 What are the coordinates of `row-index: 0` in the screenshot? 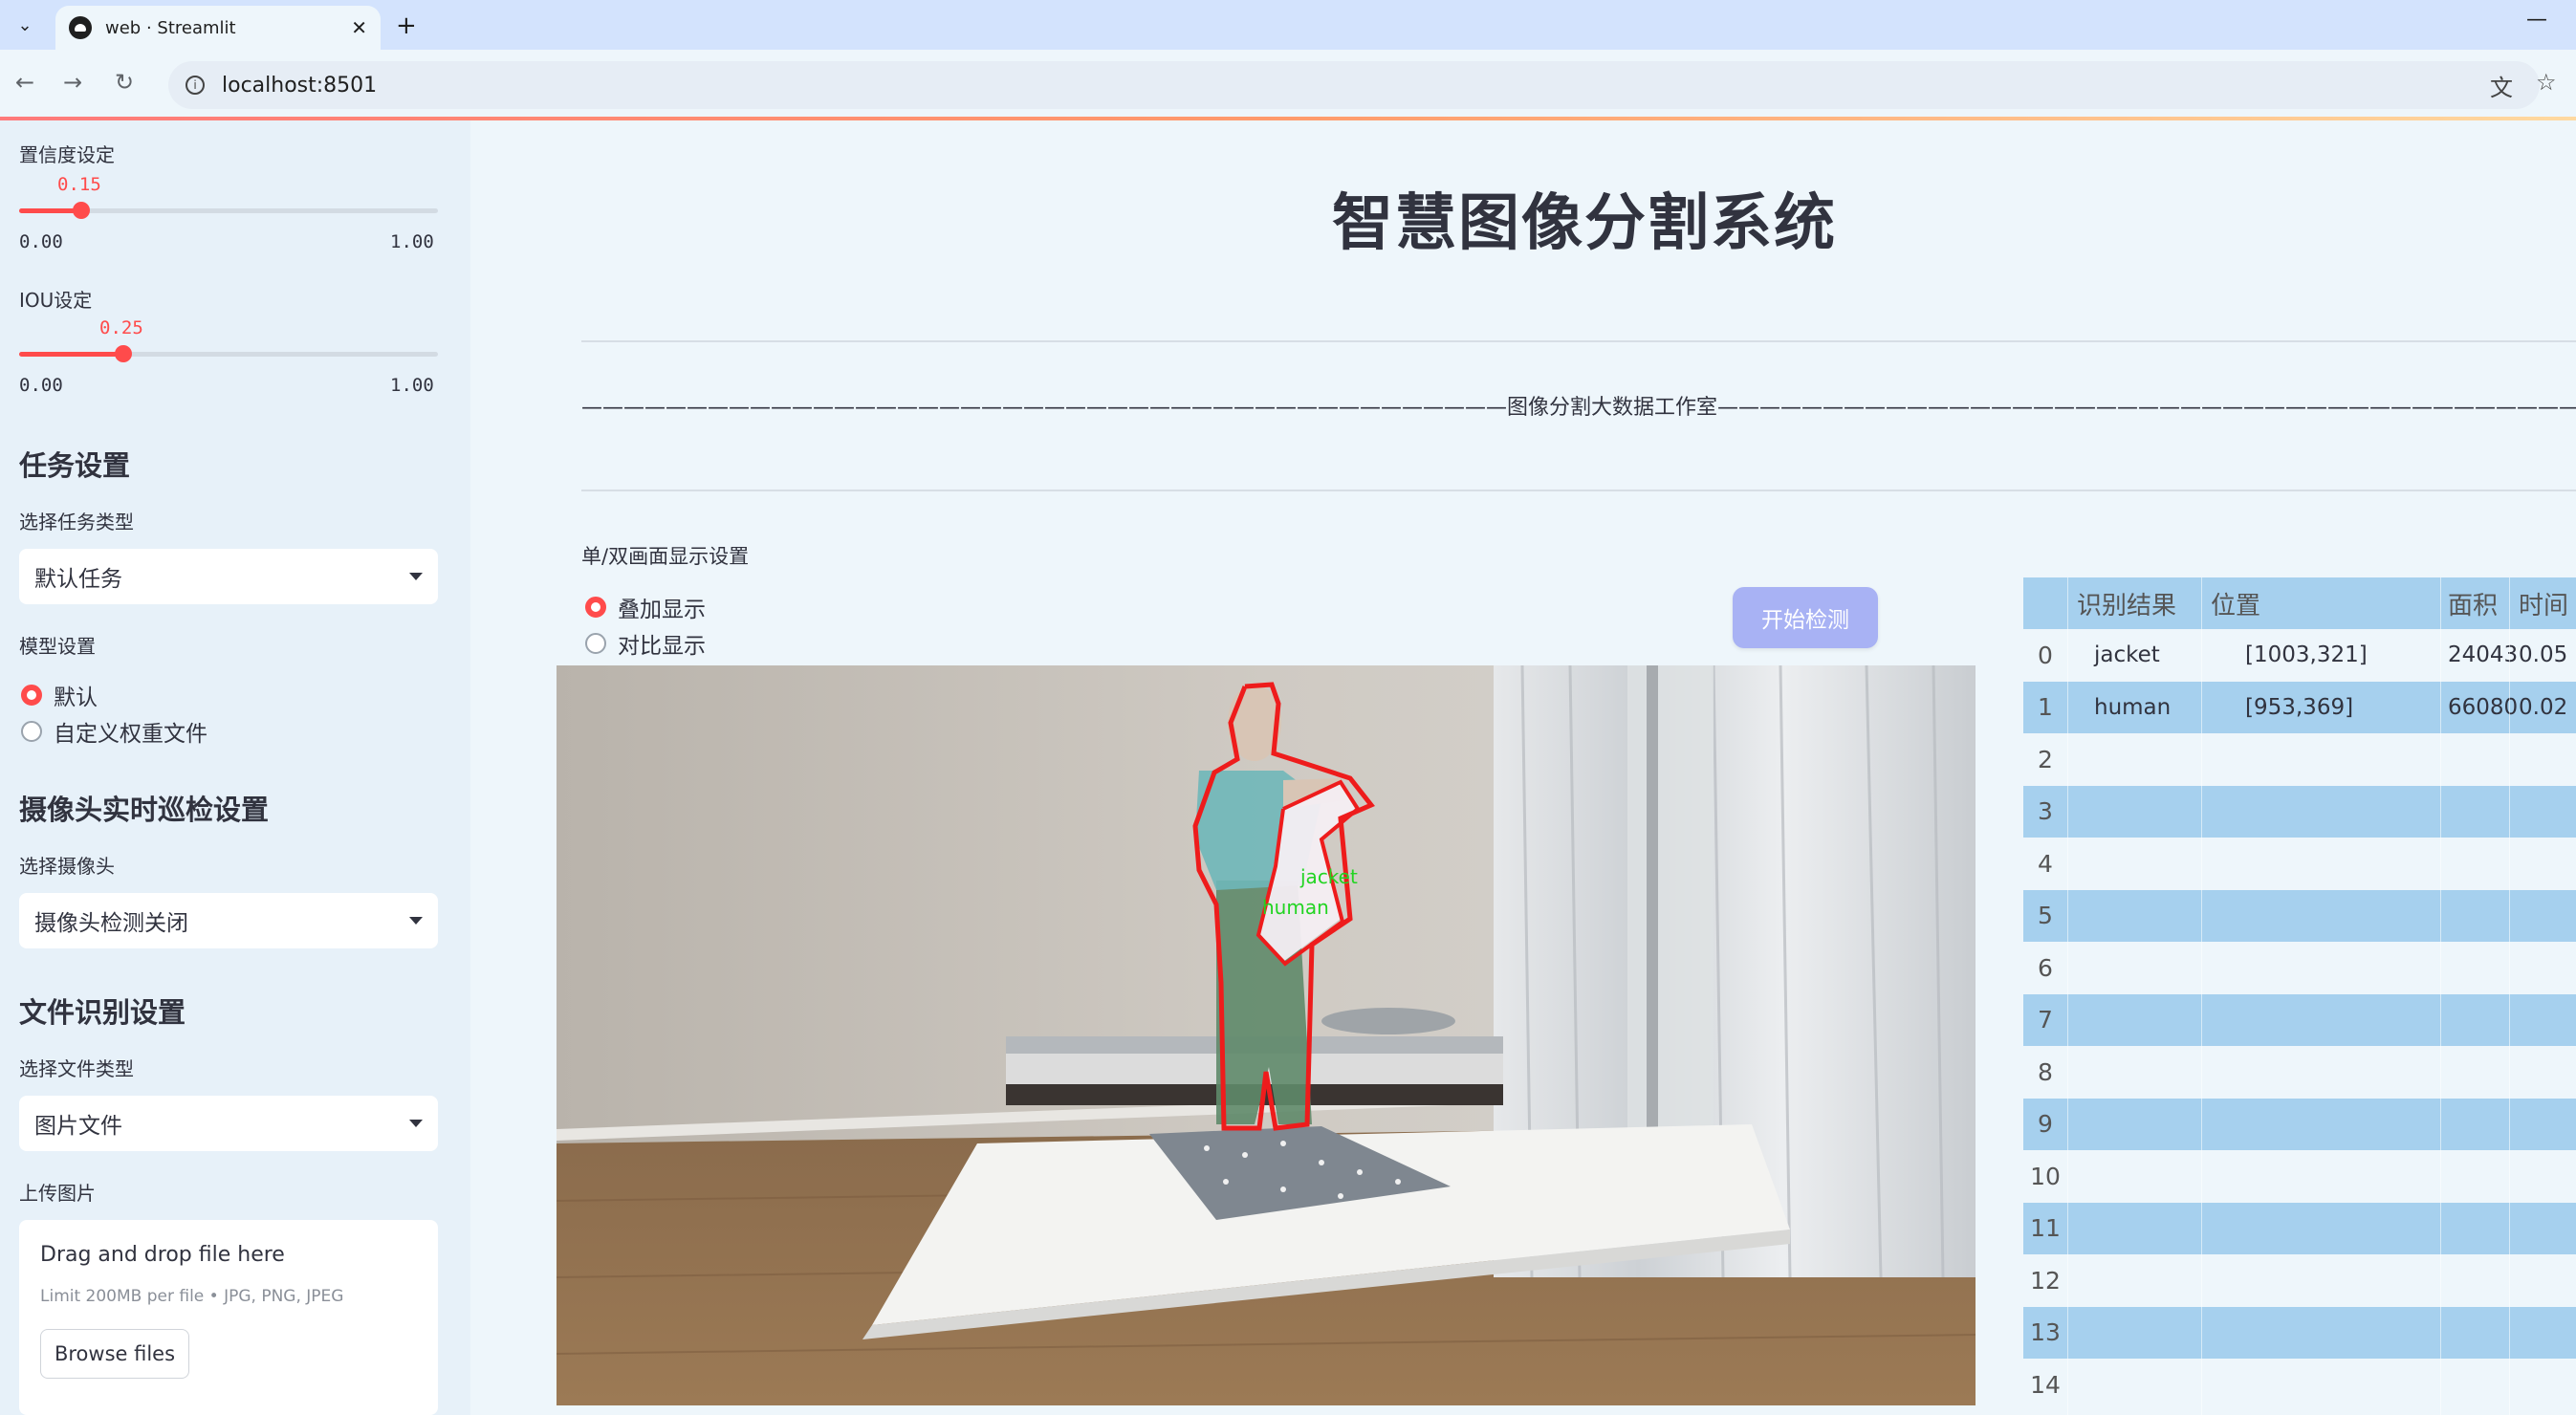 It's located at (2045, 655).